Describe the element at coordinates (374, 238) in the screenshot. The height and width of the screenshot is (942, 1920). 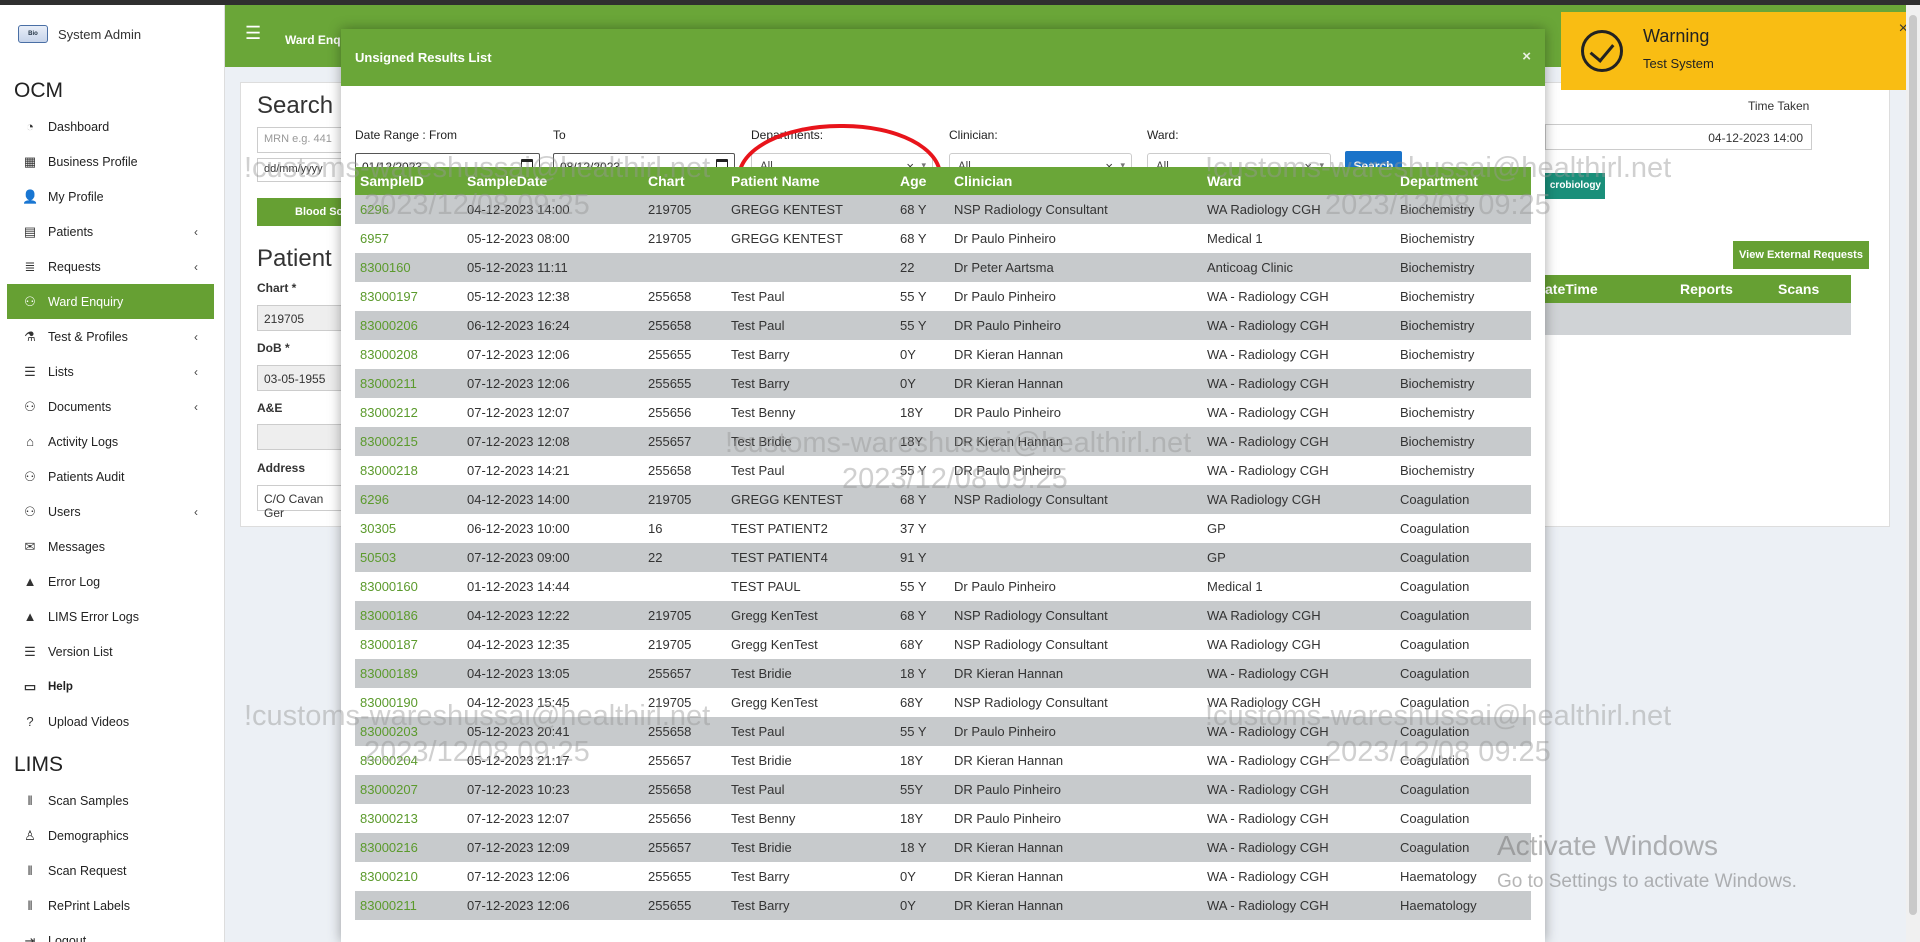
I see `sample-id-link: 6957` at that location.